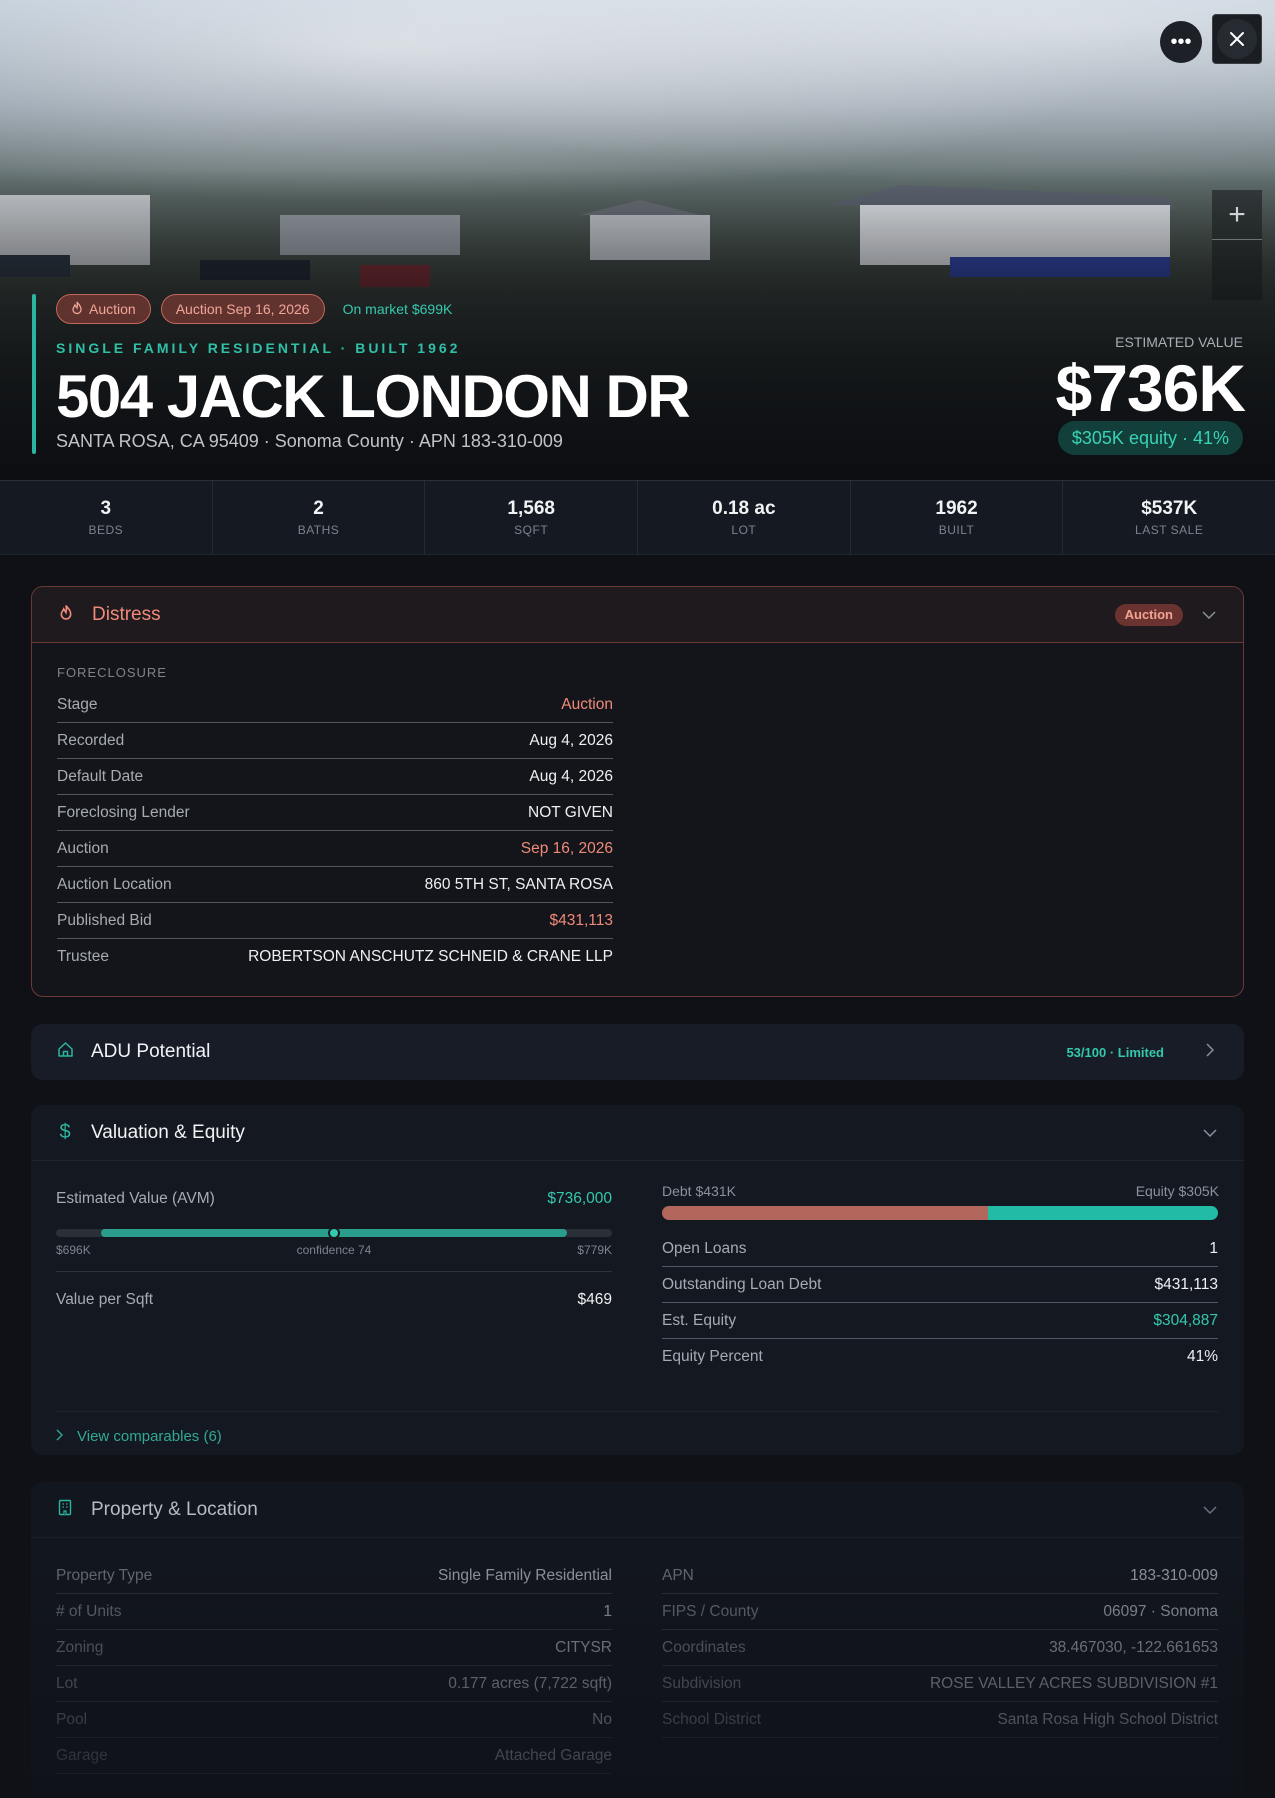  I want to click on value-per-sqft-section: Value per Sqft $469, so click(334, 1299).